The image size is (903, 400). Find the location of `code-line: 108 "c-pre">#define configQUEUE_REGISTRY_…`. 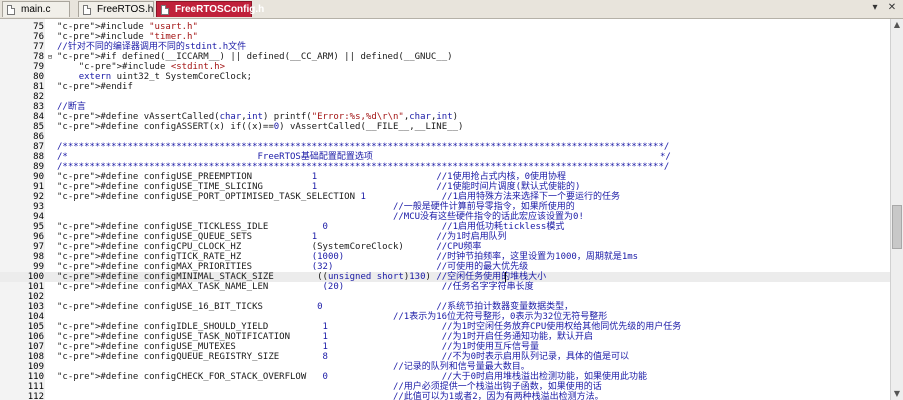

code-line: 108 "c-pre">#define configQUEUE_REGISTRY_… is located at coordinates (445, 357).